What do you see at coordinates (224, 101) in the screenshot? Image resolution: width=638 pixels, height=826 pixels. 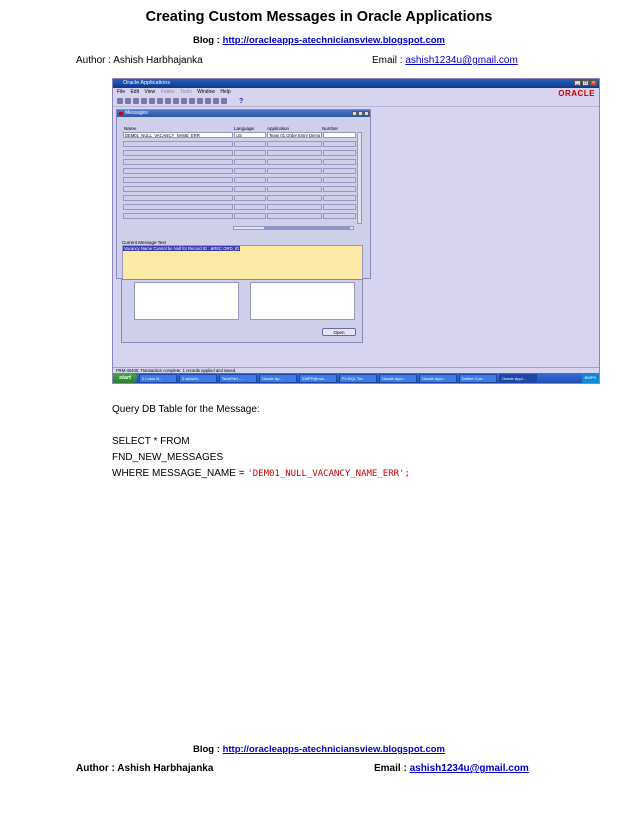 I see `folder-icon` at bounding box center [224, 101].